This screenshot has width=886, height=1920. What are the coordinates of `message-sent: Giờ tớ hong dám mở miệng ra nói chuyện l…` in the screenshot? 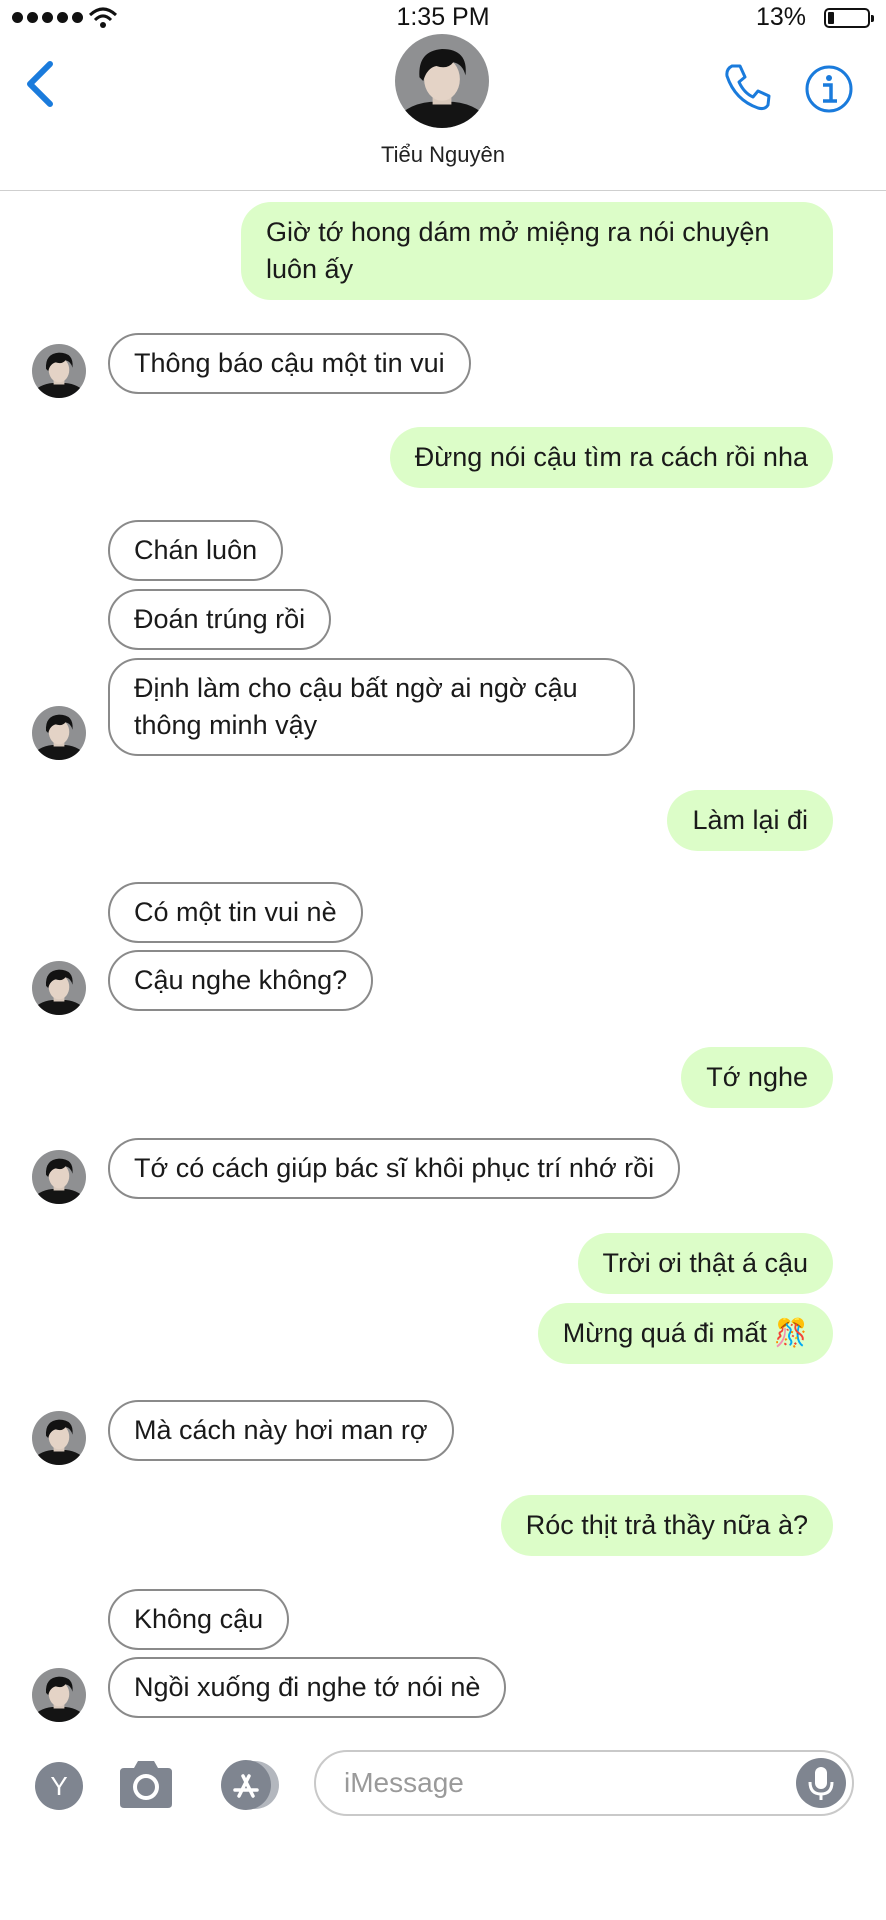 It's located at (537, 251).